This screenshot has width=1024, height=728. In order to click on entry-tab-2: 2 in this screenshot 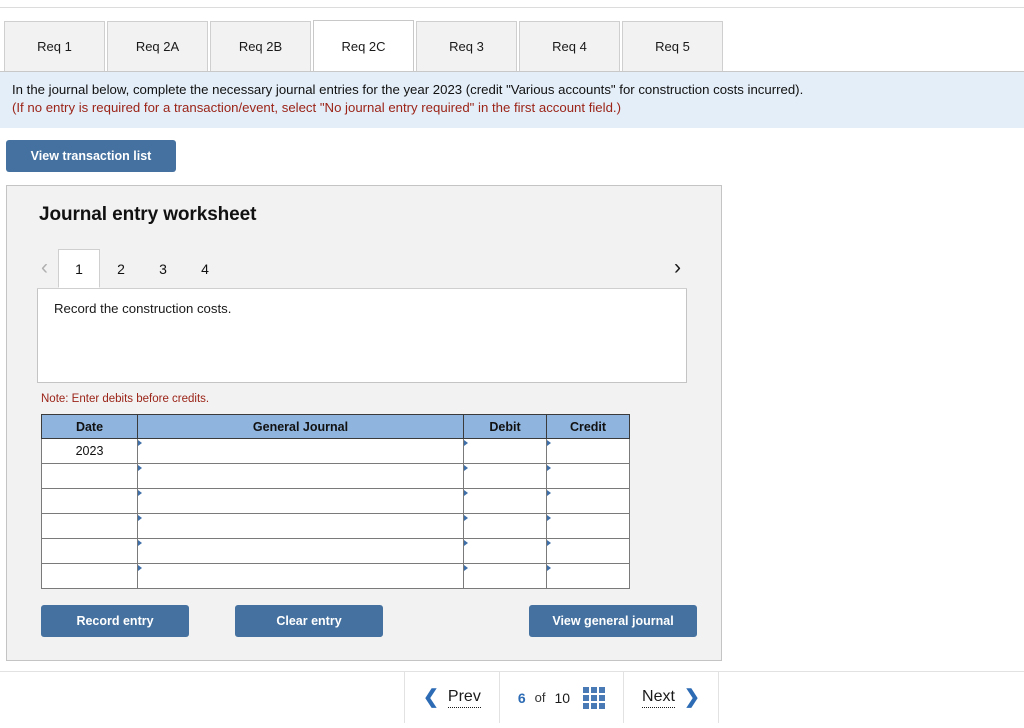, I will do `click(121, 269)`.